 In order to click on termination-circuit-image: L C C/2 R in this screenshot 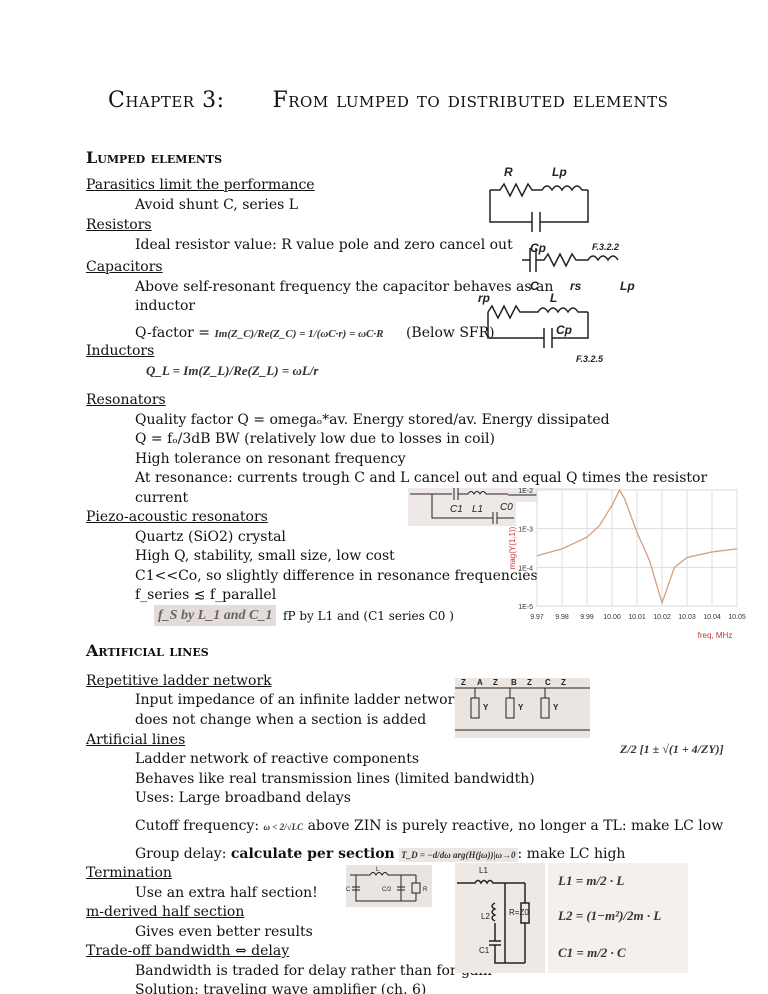, I will do `click(389, 886)`.